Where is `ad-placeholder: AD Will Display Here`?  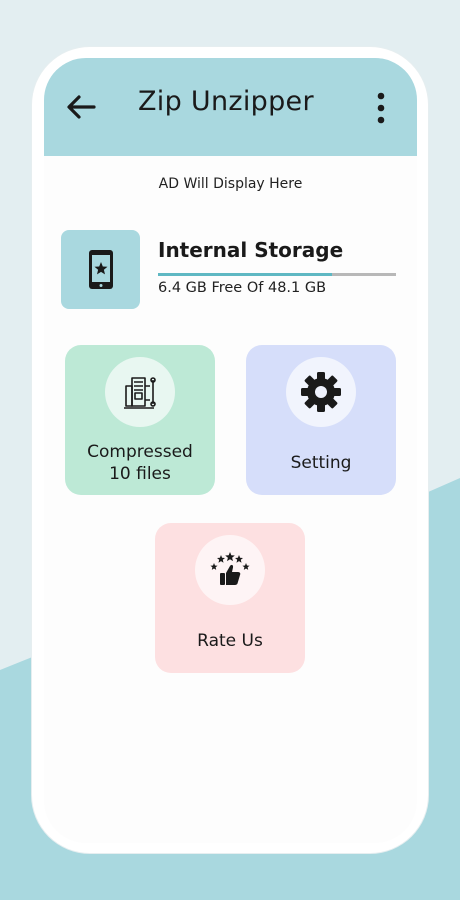
ad-placeholder: AD Will Display Here is located at coordinates (230, 184).